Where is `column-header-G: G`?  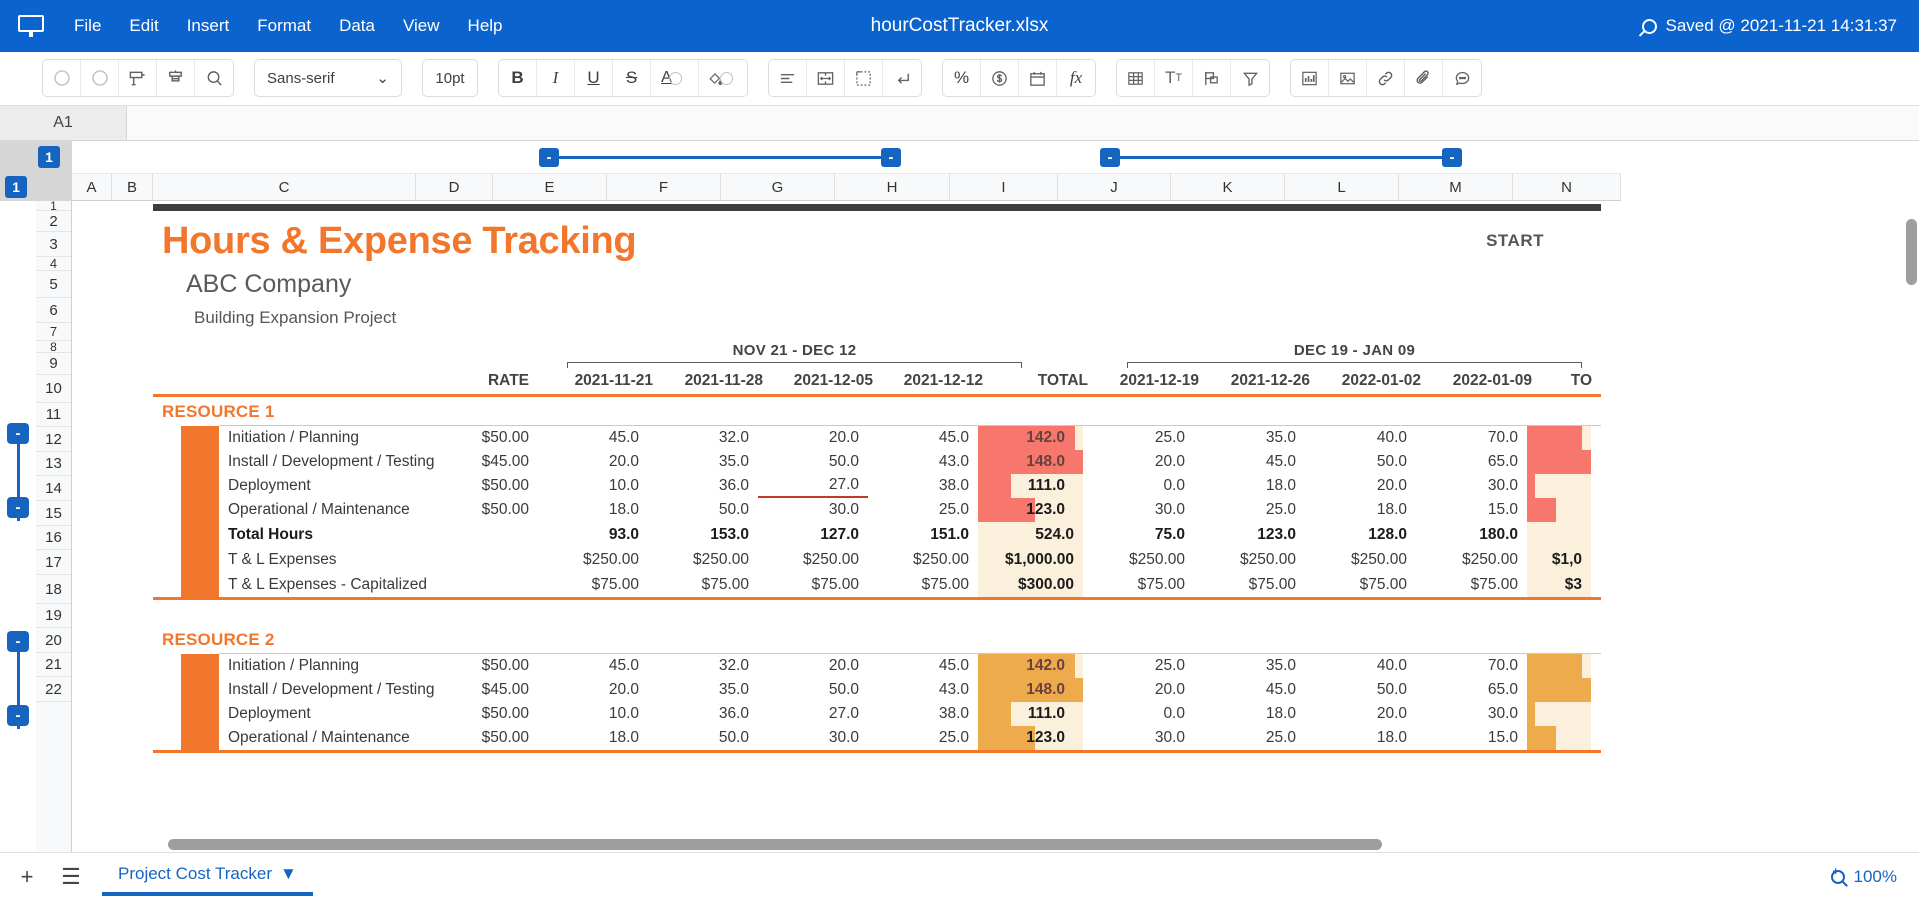
column-header-G: G is located at coordinates (778, 187).